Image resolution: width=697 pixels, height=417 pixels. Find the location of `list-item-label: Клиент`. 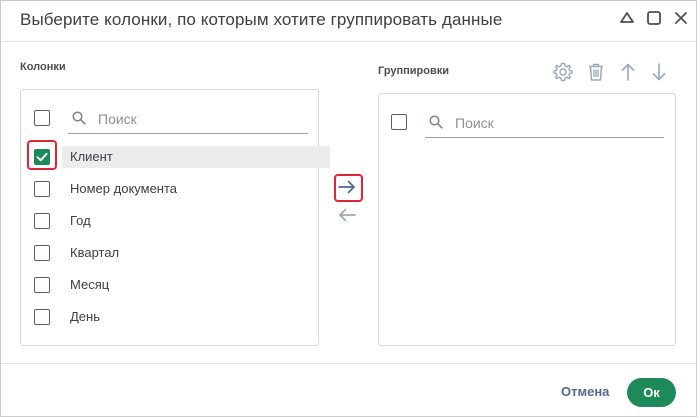

list-item-label: Клиент is located at coordinates (91, 156).